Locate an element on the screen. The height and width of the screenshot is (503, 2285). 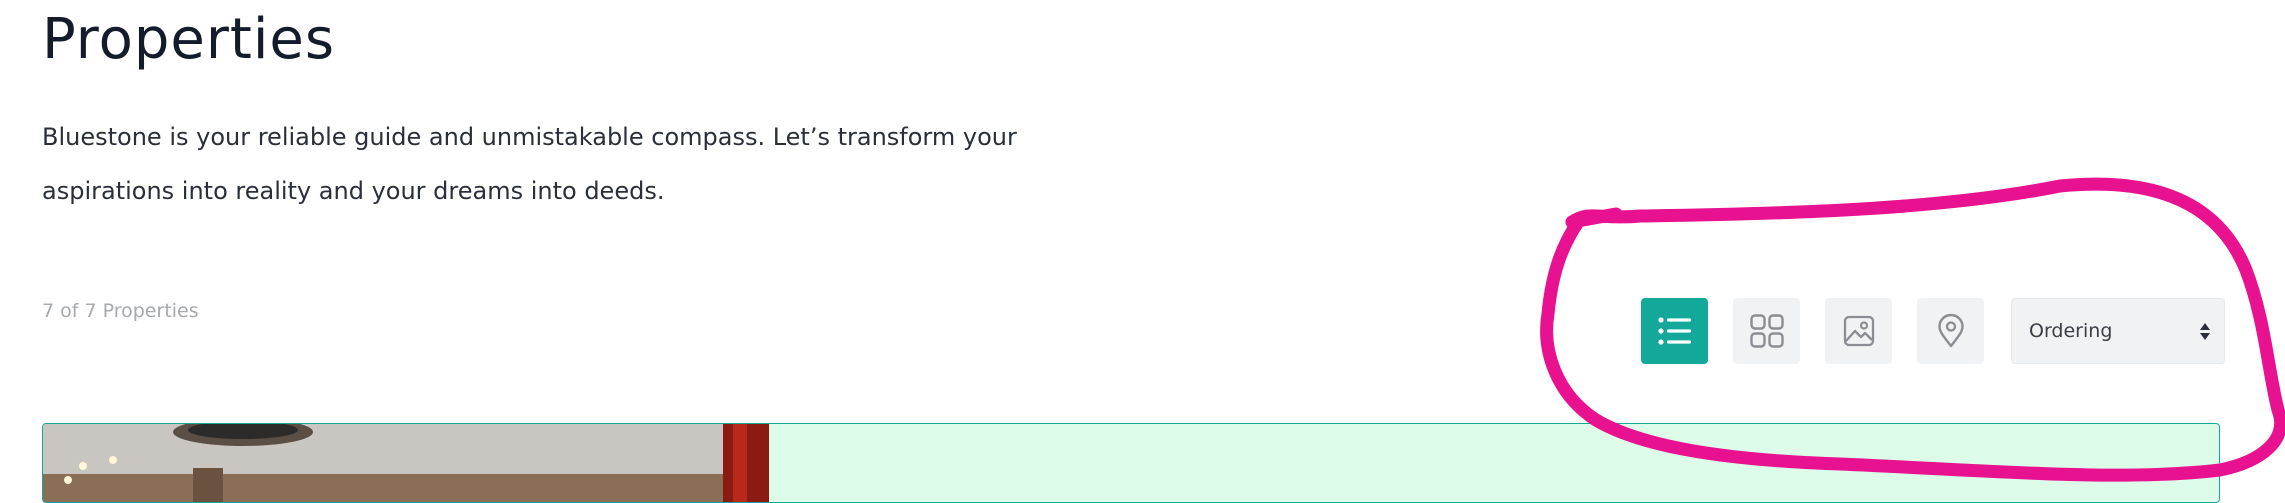
image-icon is located at coordinates (1858, 331).